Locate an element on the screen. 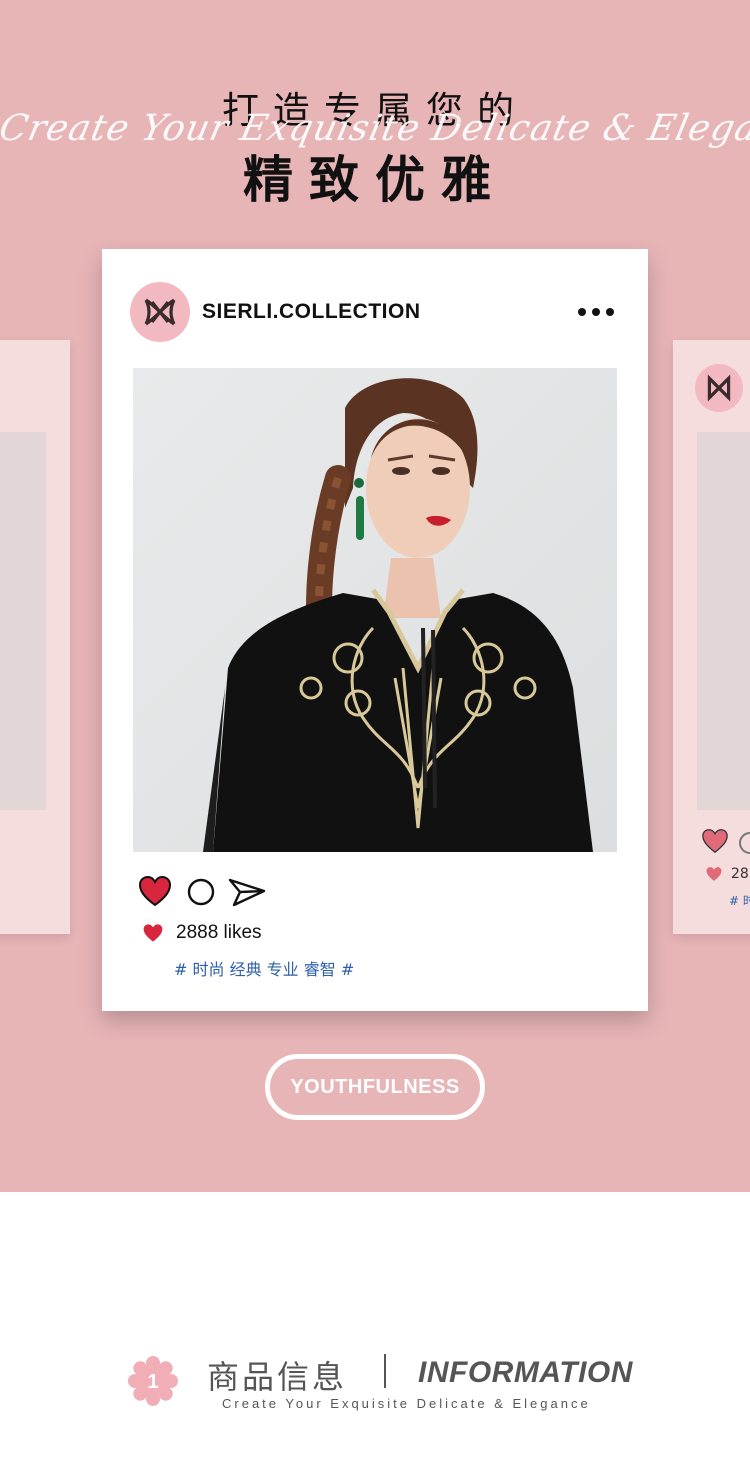 Image resolution: width=750 pixels, height=1461 pixels. side-card-right: 28 # 时 is located at coordinates (711, 637).